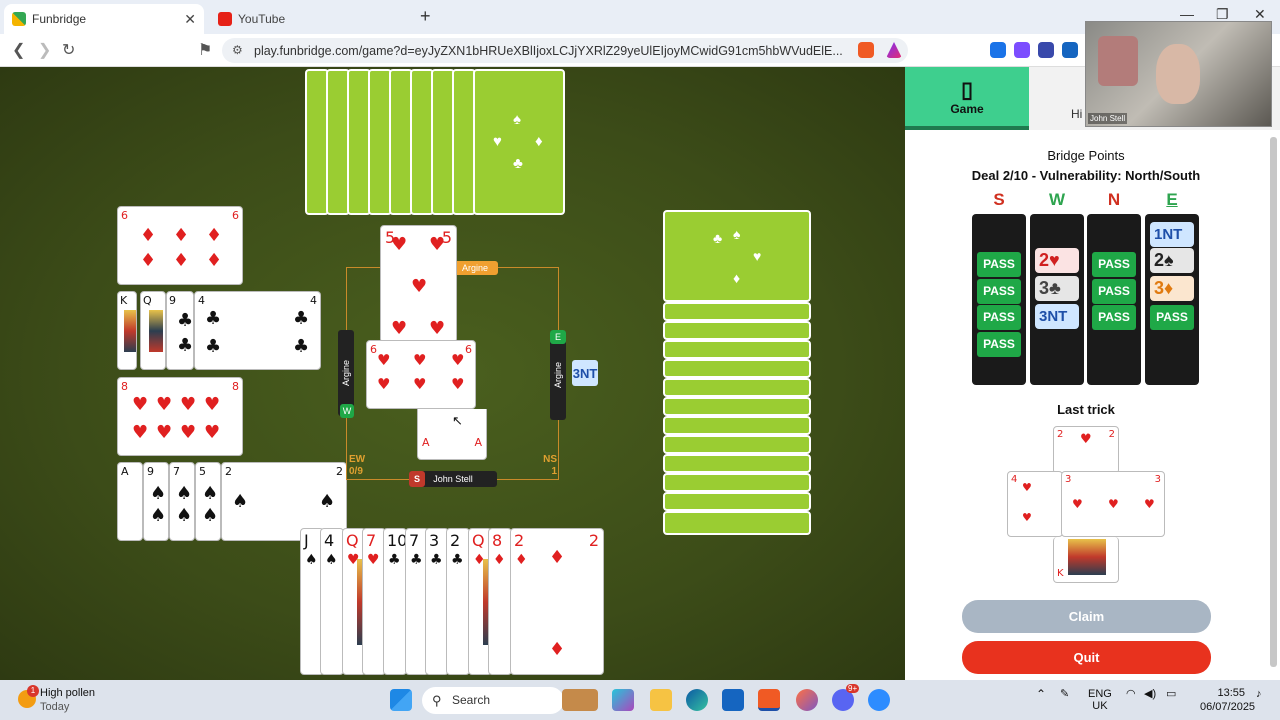  I want to click on south-player-name: John Stell, so click(453, 479).